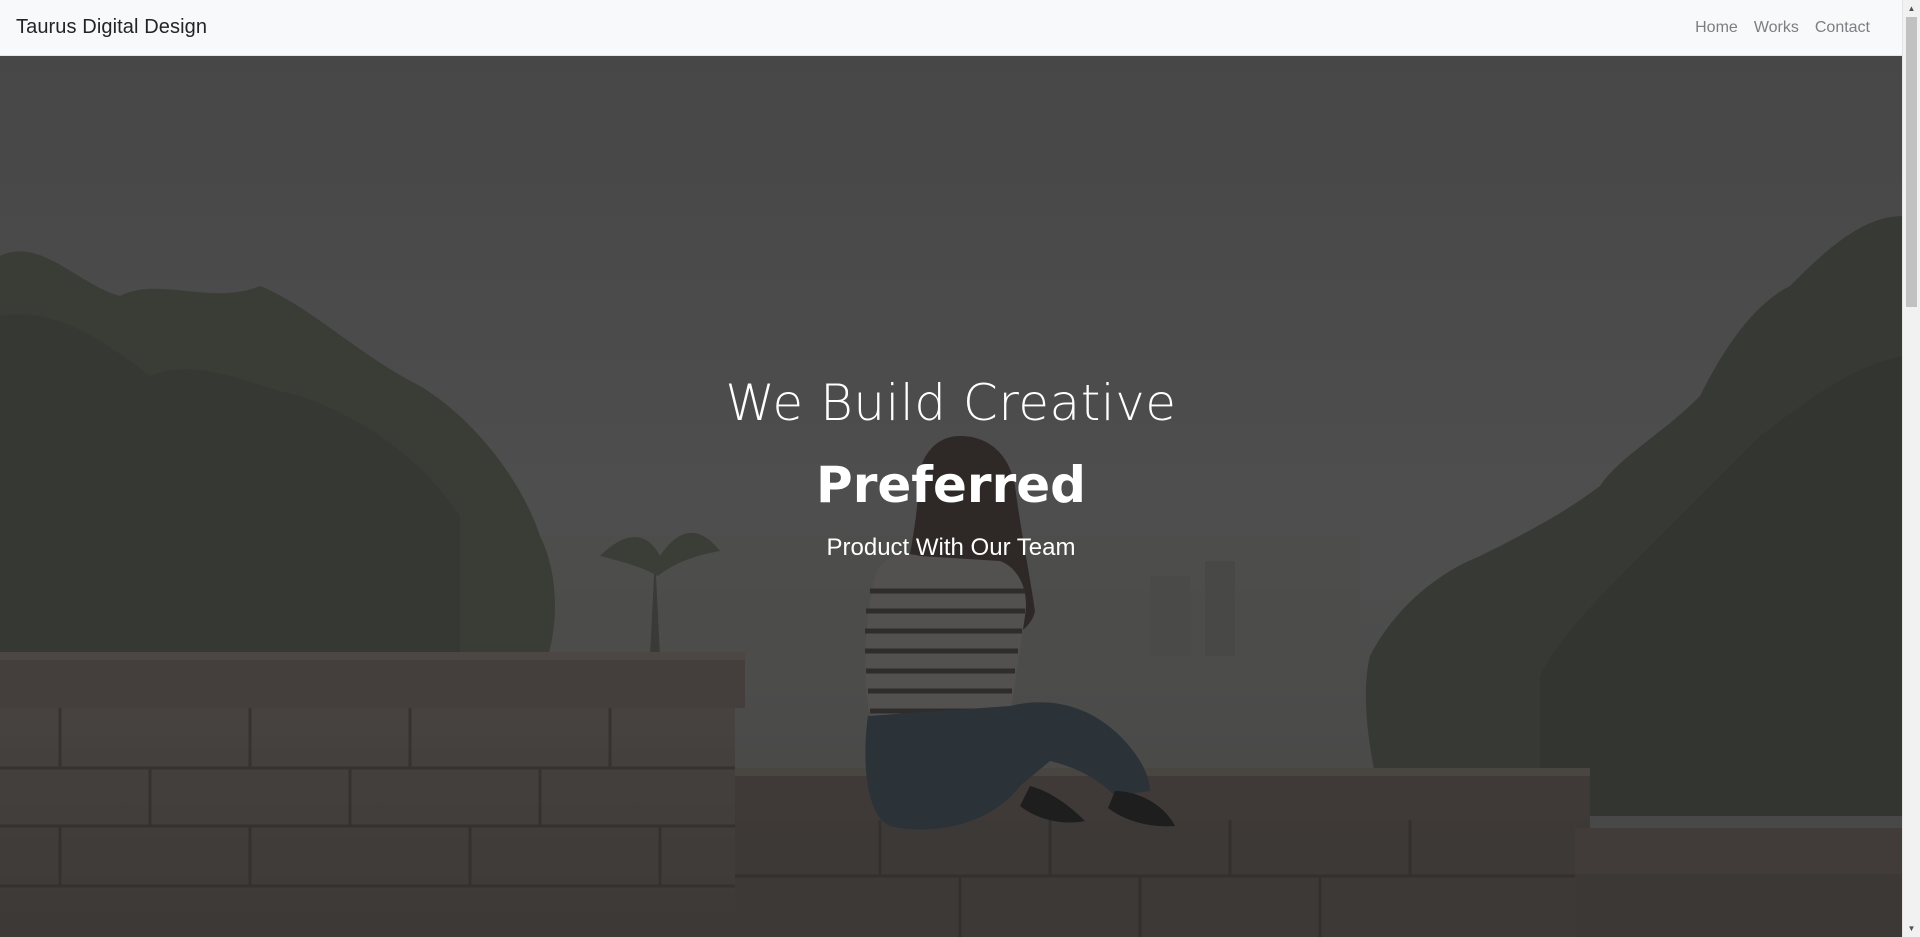 Image resolution: width=1920 pixels, height=937 pixels. What do you see at coordinates (1911, 468) in the screenshot?
I see `vertical-scrollbar: ▲ ▼` at bounding box center [1911, 468].